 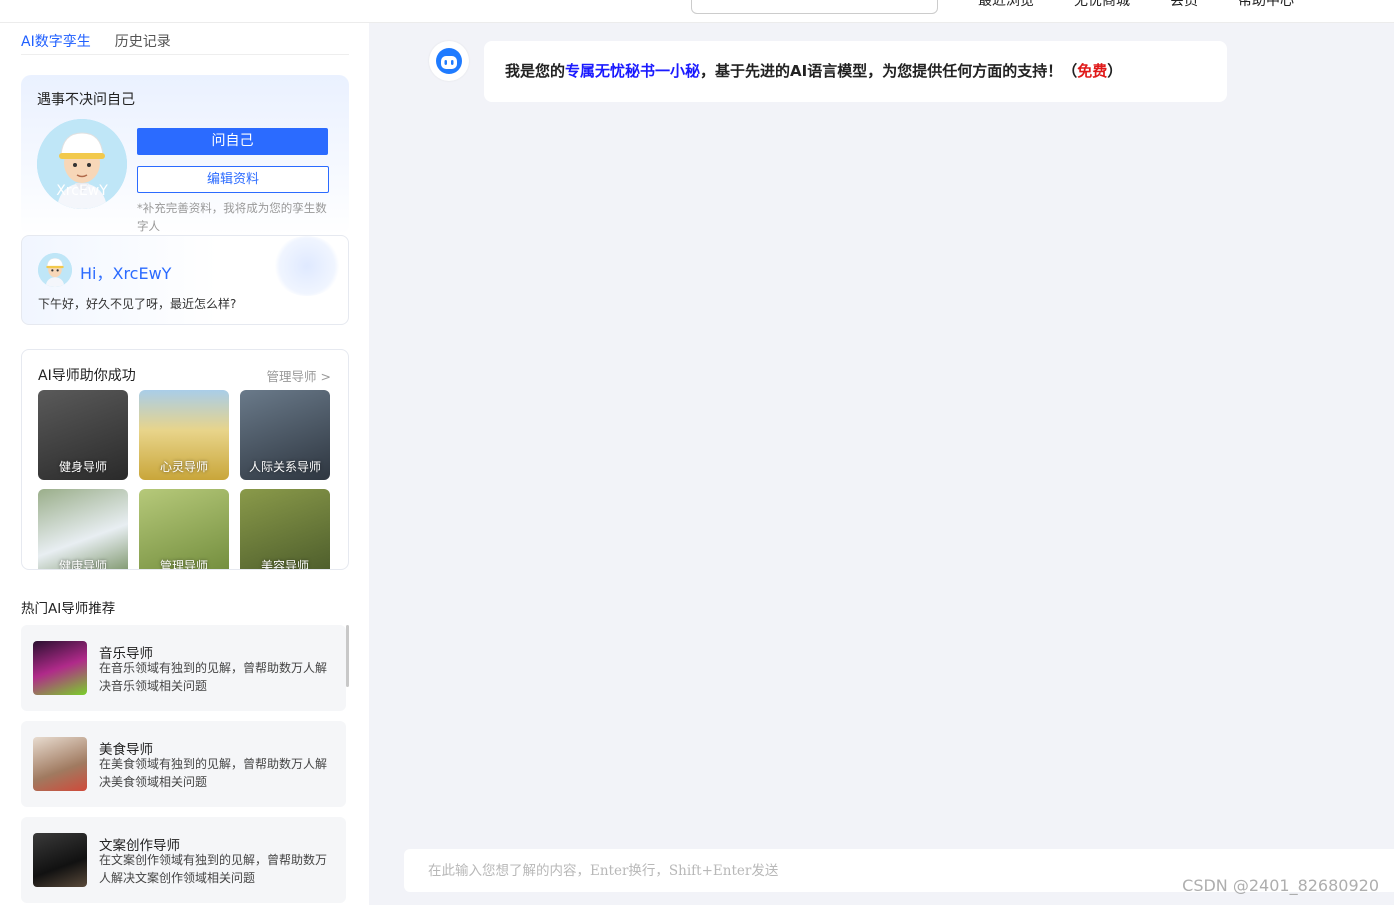 I want to click on hot-mentor-desc: 在音乐领域有独到的见解，曾帮助数万人解决音乐领域相关问题, so click(x=213, y=677).